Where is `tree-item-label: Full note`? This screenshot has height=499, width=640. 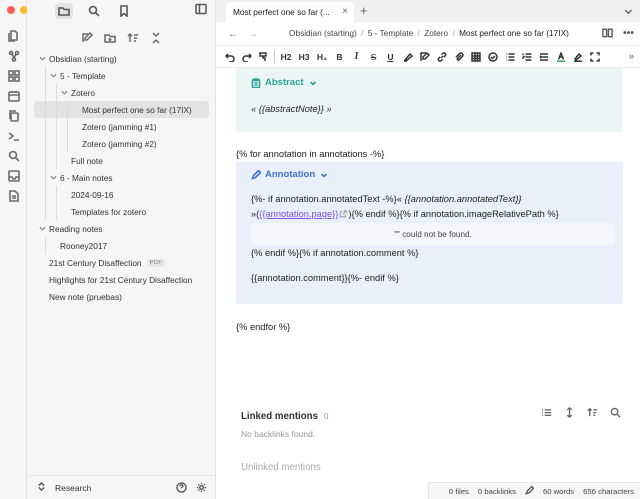 tree-item-label: Full note is located at coordinates (87, 160).